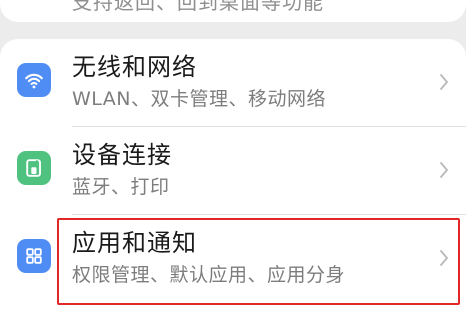 The height and width of the screenshot is (321, 466). Describe the element at coordinates (199, 99) in the screenshot. I see `settings-item-subtitle: WLAN、双卡管理、移动网络` at that location.